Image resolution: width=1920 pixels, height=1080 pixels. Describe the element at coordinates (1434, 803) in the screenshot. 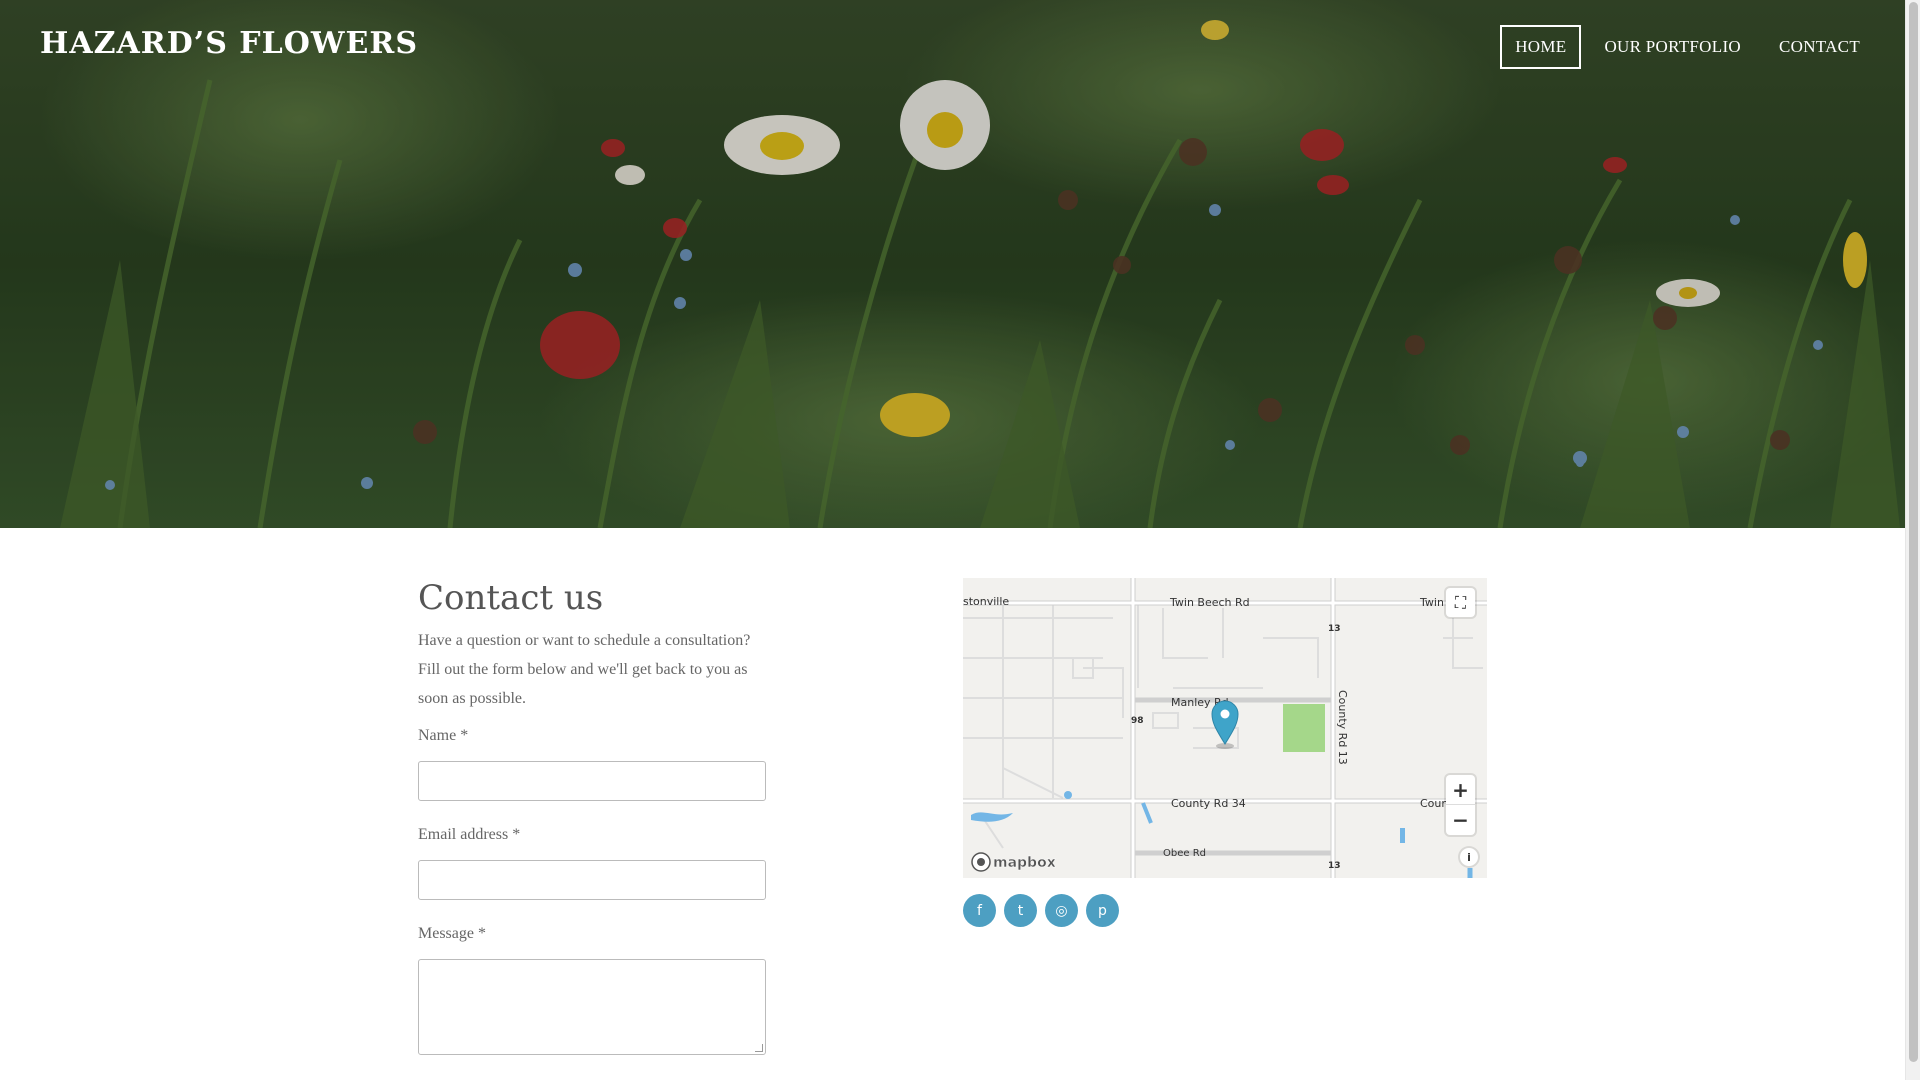

I see `map-label-county-right: Coun` at that location.